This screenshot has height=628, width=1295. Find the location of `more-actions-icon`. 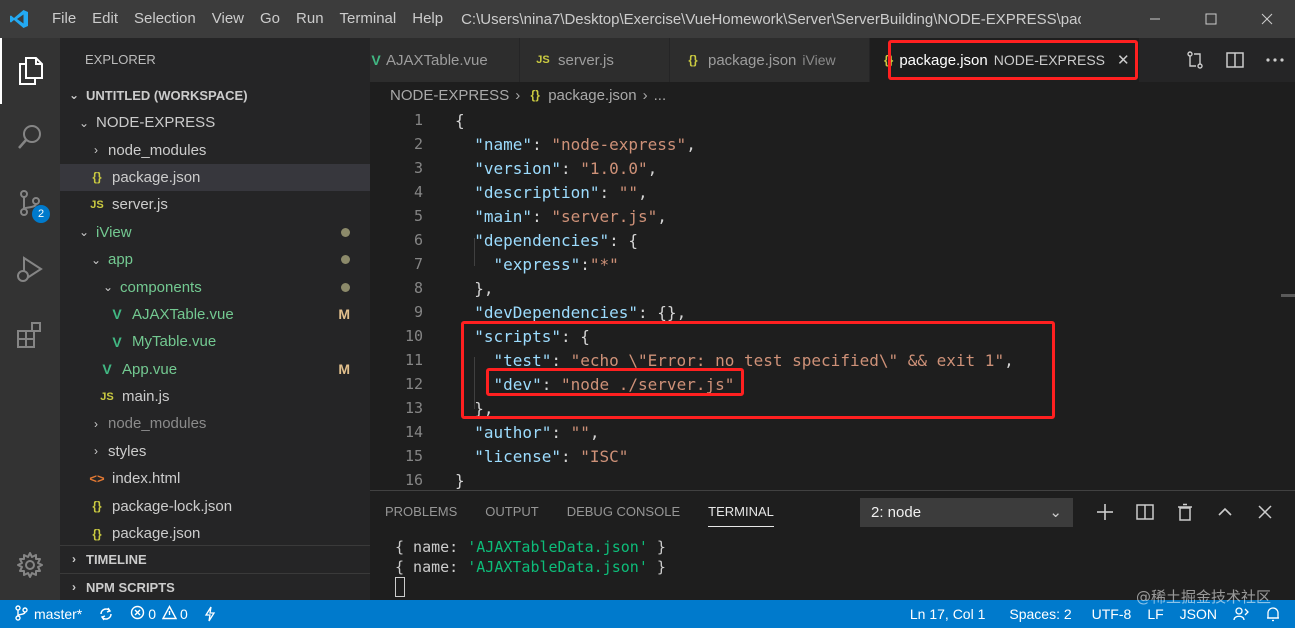

more-actions-icon is located at coordinates (1275, 60).